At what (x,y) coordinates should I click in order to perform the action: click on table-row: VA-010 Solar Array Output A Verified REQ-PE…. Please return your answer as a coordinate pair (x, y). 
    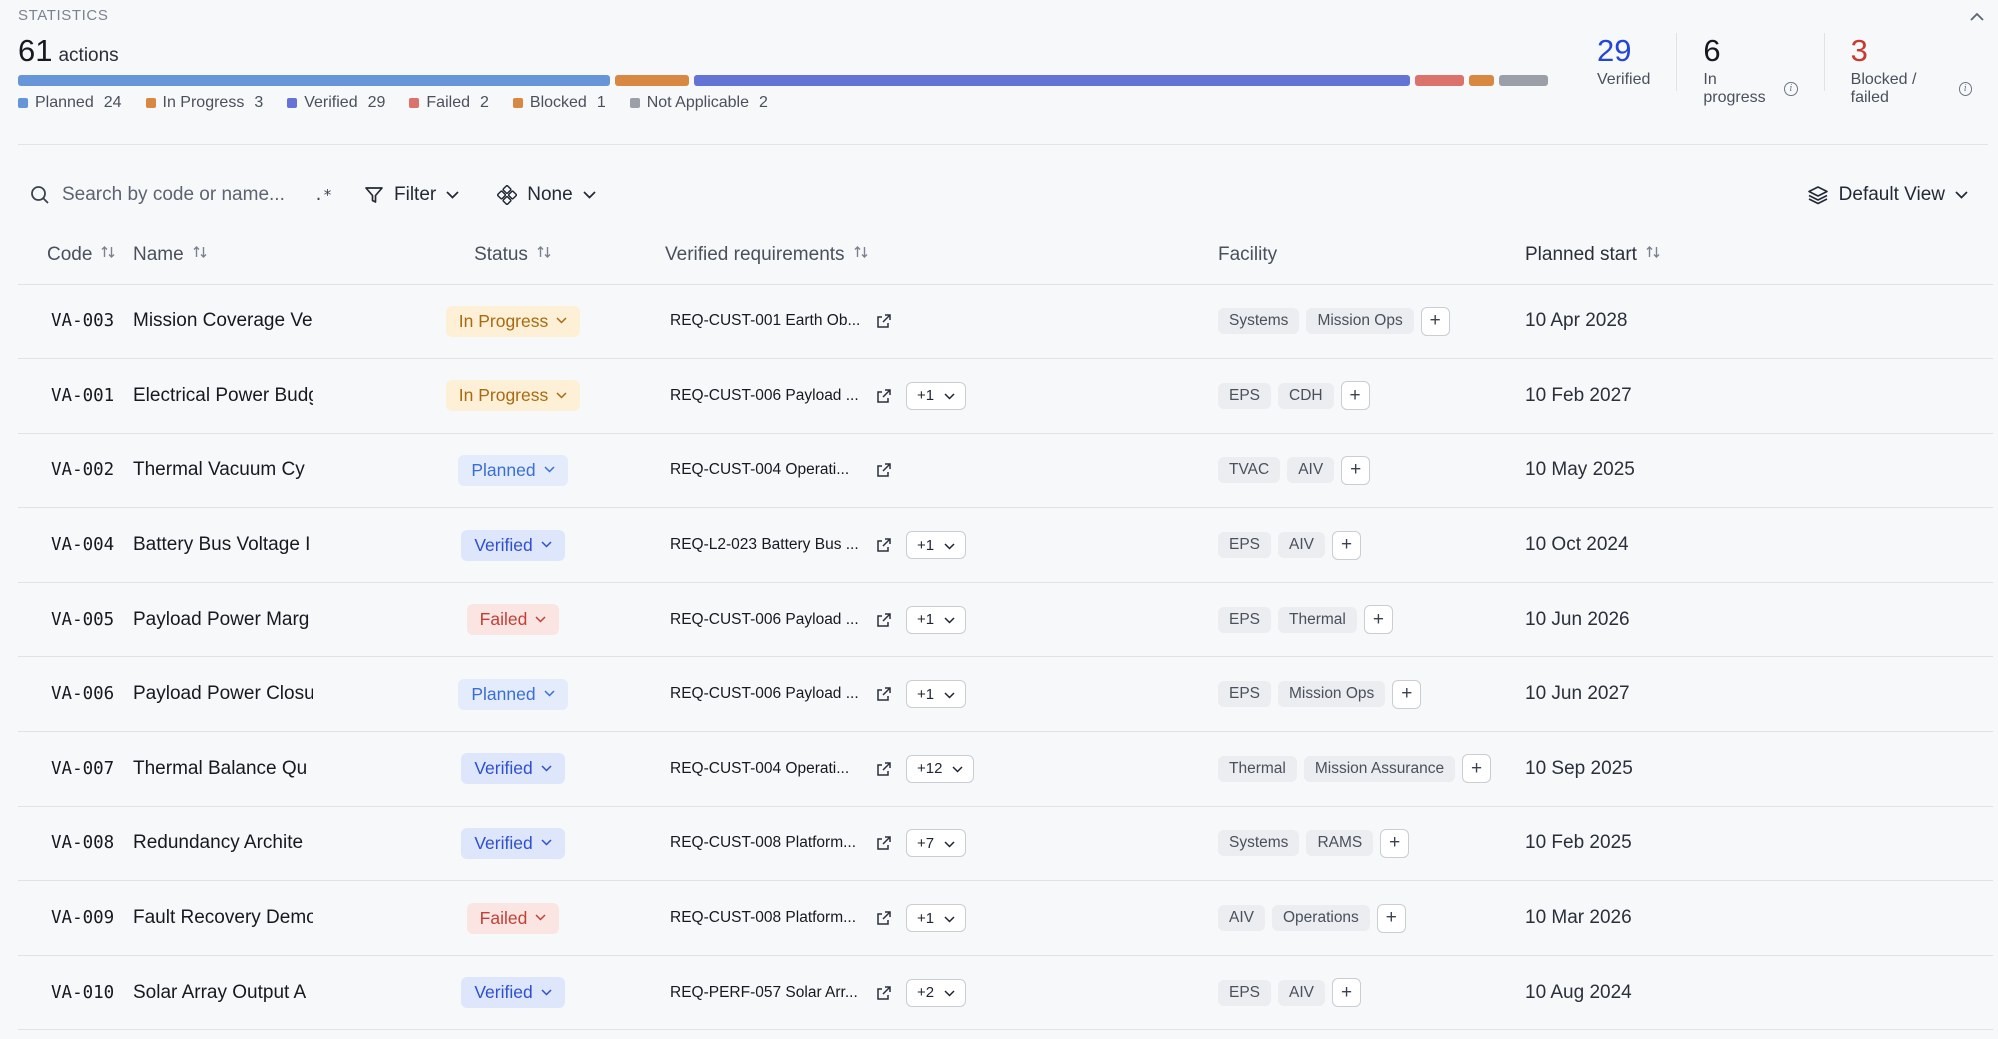
    Looking at the image, I should click on (1005, 993).